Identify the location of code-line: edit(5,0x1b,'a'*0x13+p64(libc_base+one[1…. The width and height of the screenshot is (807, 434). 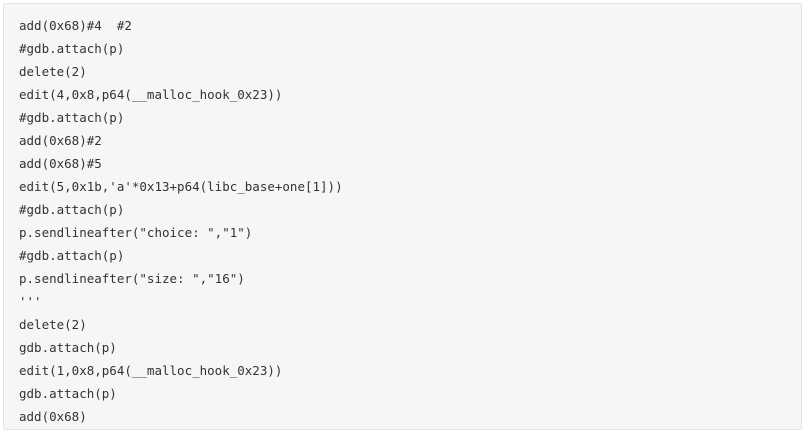
(181, 186).